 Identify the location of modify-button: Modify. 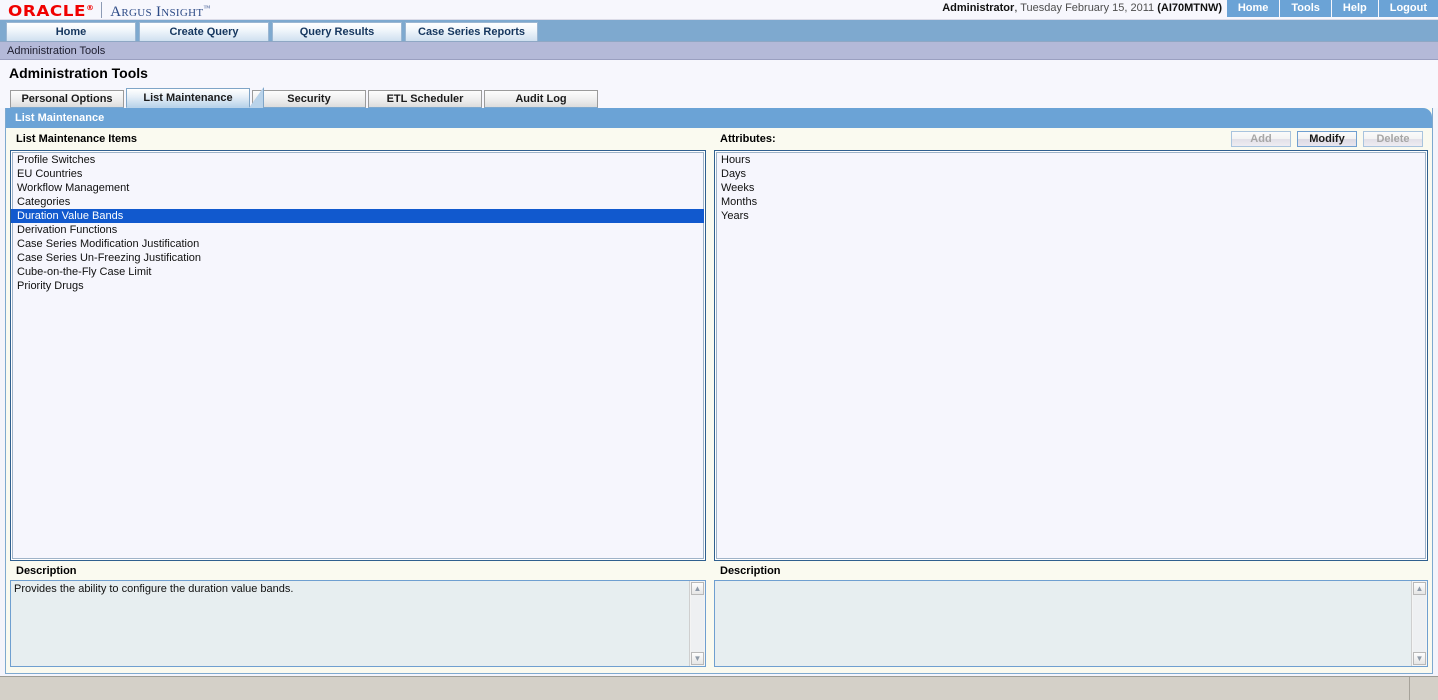
(1327, 139).